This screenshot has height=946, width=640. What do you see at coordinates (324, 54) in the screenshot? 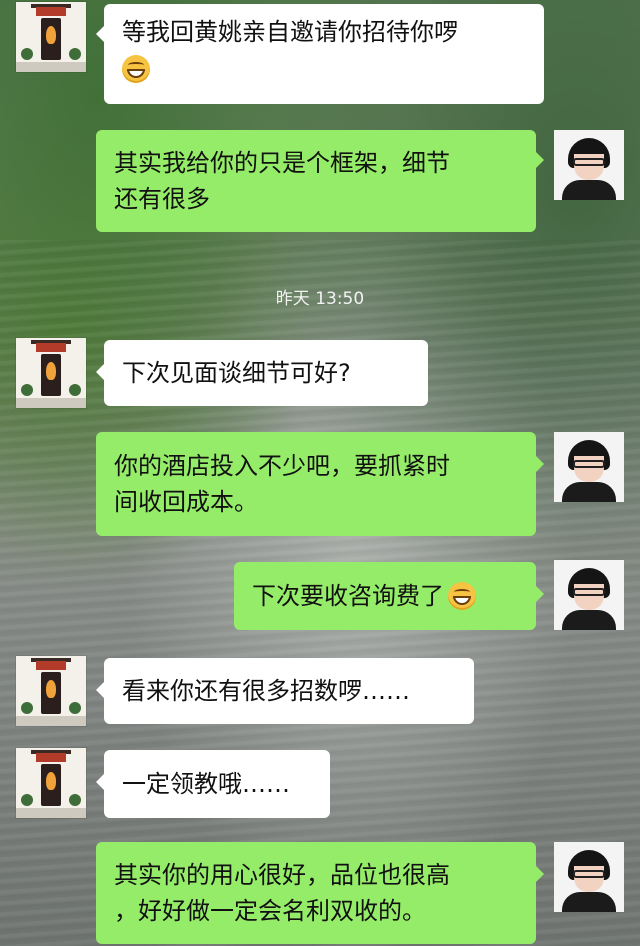
I see `message-bubble-incoming: 等我回黄姚亲自邀请你招待你啰` at bounding box center [324, 54].